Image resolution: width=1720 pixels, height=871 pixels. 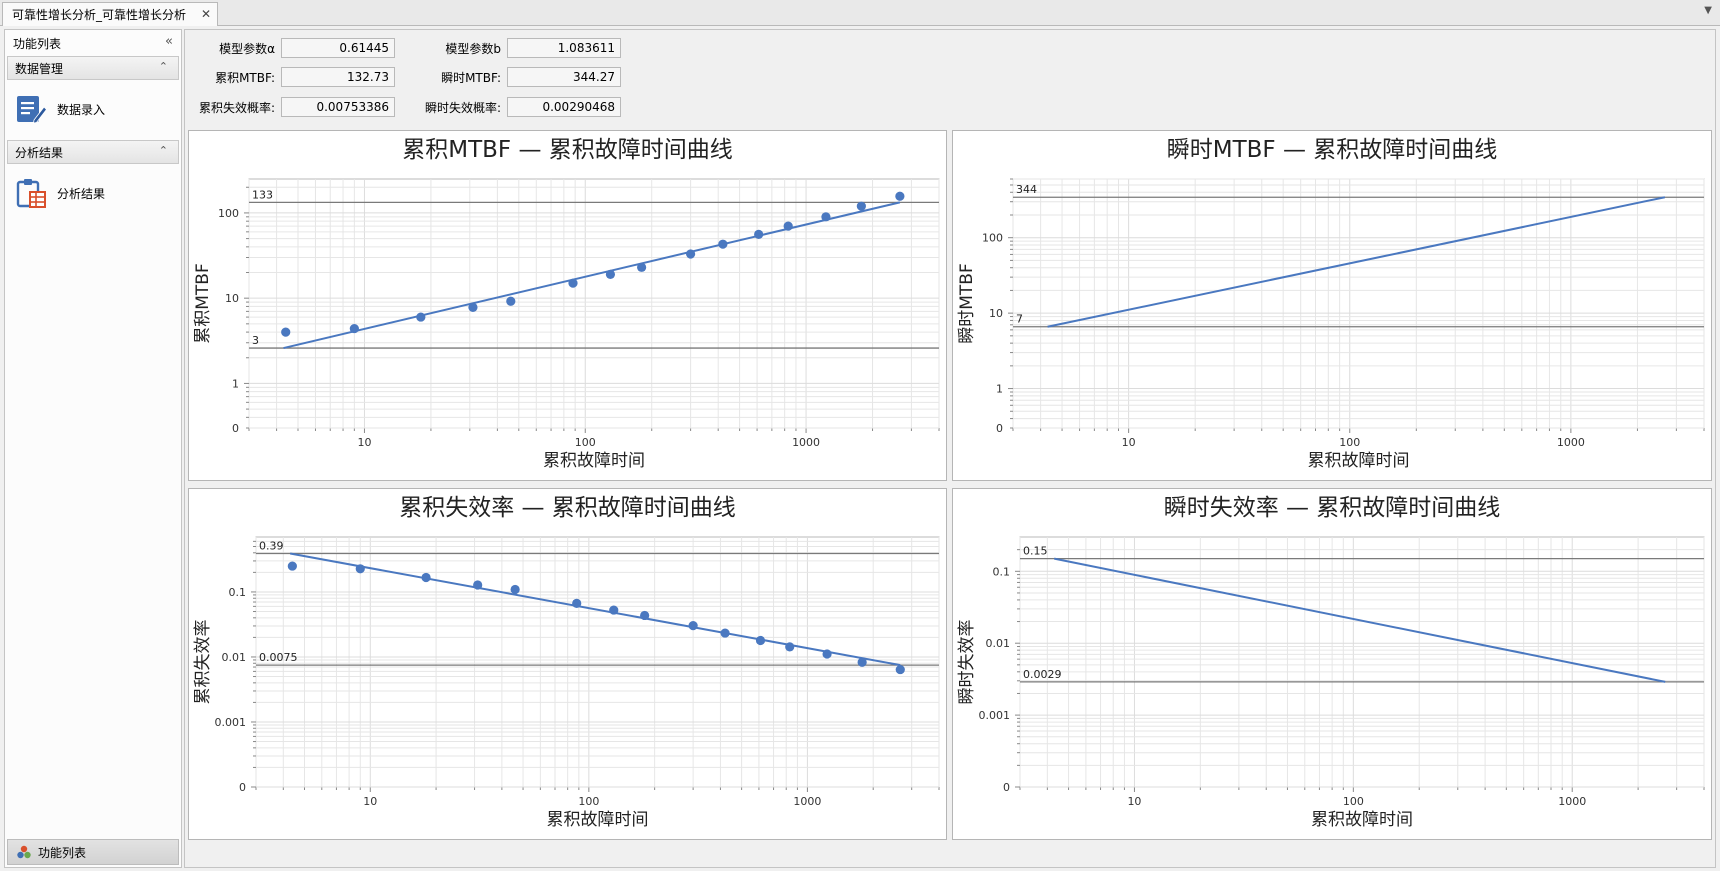 What do you see at coordinates (1708, 10) in the screenshot?
I see `chevron-down-icon: ▼` at bounding box center [1708, 10].